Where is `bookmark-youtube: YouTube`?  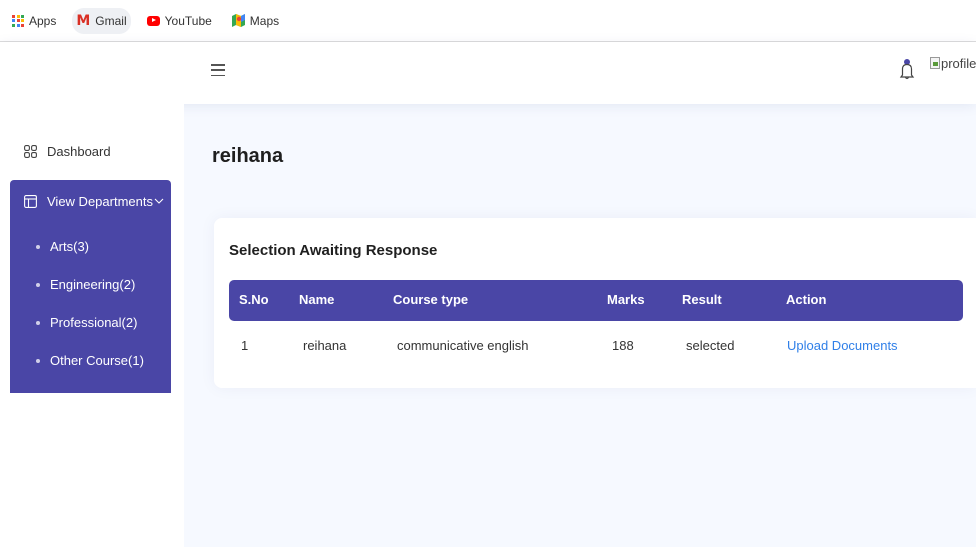
bookmark-youtube: YouTube is located at coordinates (179, 21).